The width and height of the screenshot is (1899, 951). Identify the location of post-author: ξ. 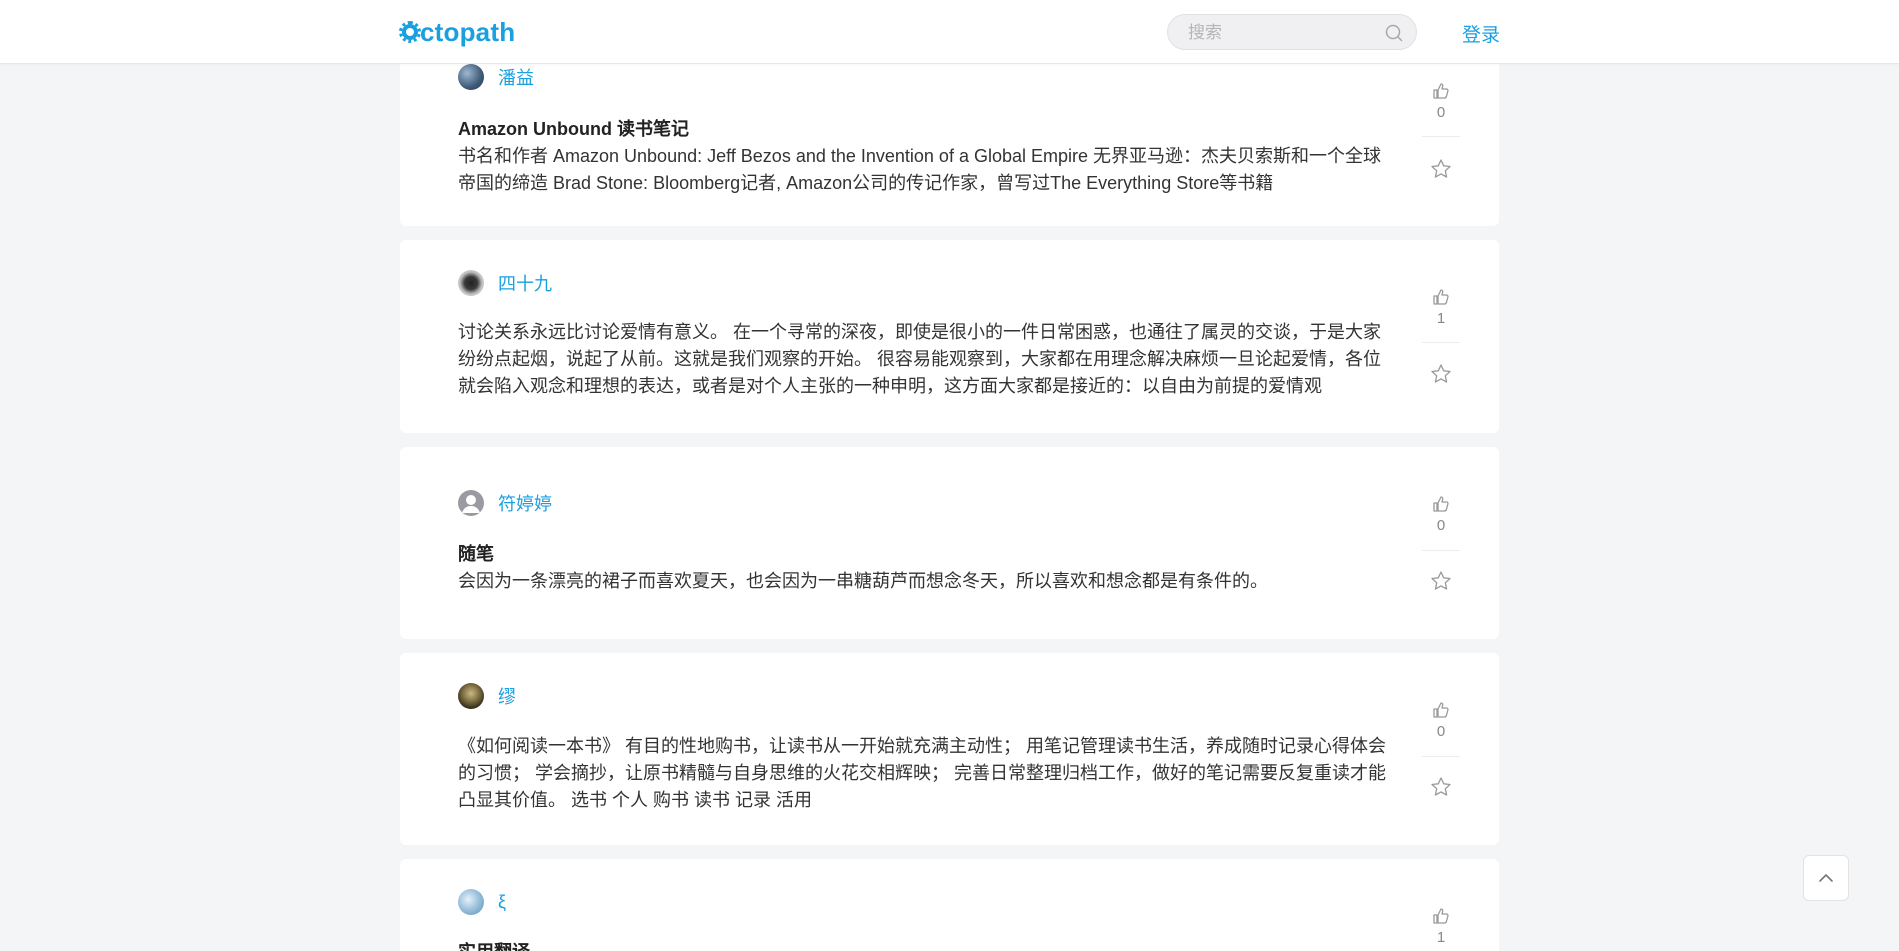
(482, 902).